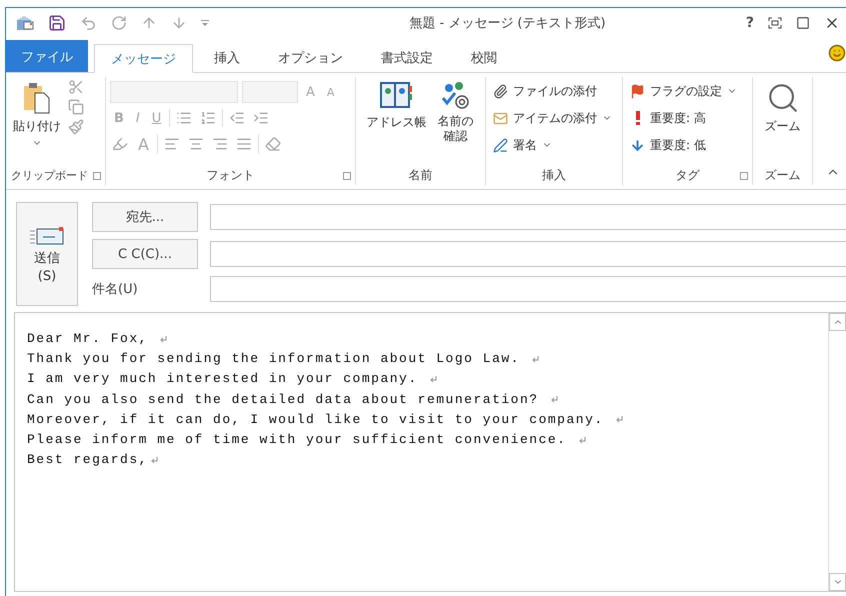 The image size is (846, 596). Describe the element at coordinates (49, 175) in the screenshot. I see `group-label: クリップボード` at that location.